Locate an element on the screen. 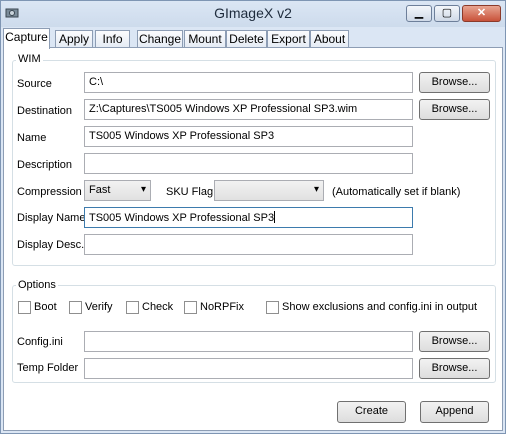 This screenshot has width=506, height=434. tab-about: About is located at coordinates (329, 39).